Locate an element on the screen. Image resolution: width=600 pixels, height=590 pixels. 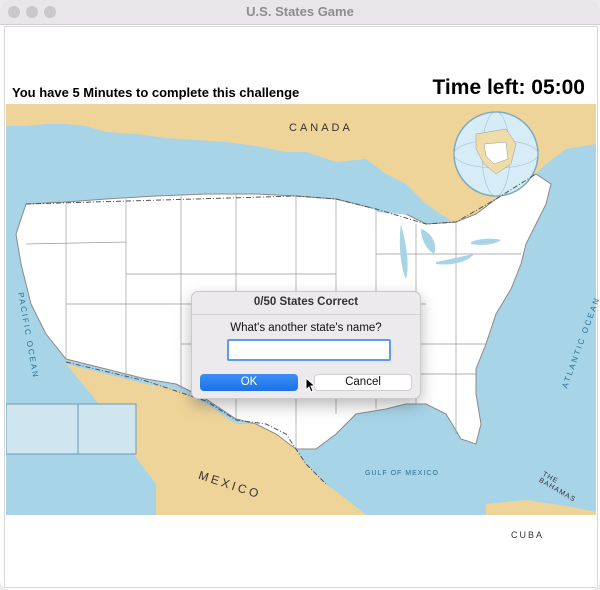
cancel-button: Cancel is located at coordinates (363, 382).